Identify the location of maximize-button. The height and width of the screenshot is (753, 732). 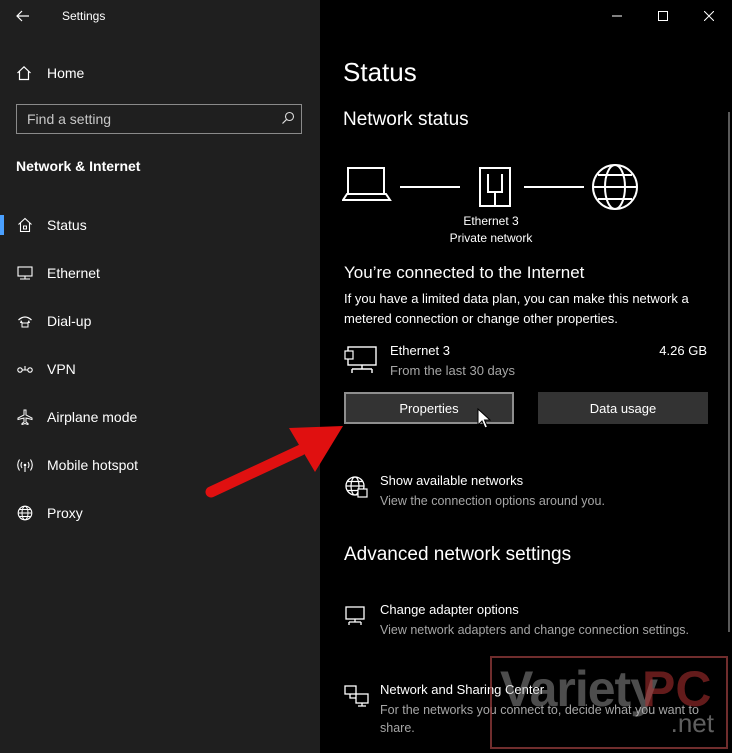
(663, 16).